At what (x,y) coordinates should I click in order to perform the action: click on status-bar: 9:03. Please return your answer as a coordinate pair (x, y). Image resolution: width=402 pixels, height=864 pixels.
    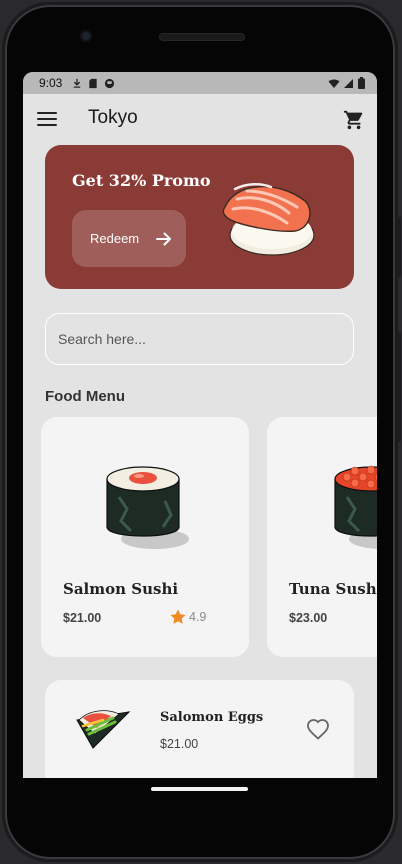
    Looking at the image, I should click on (200, 83).